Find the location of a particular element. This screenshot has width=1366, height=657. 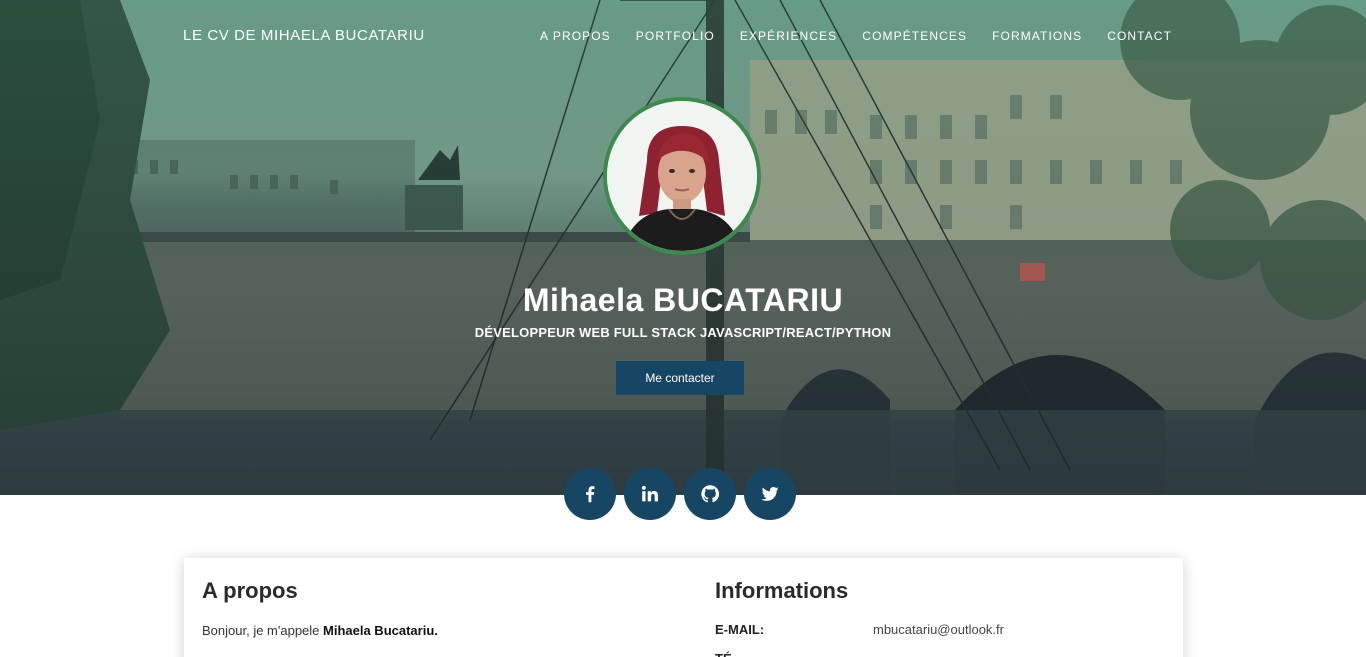

social-links is located at coordinates (680, 494).